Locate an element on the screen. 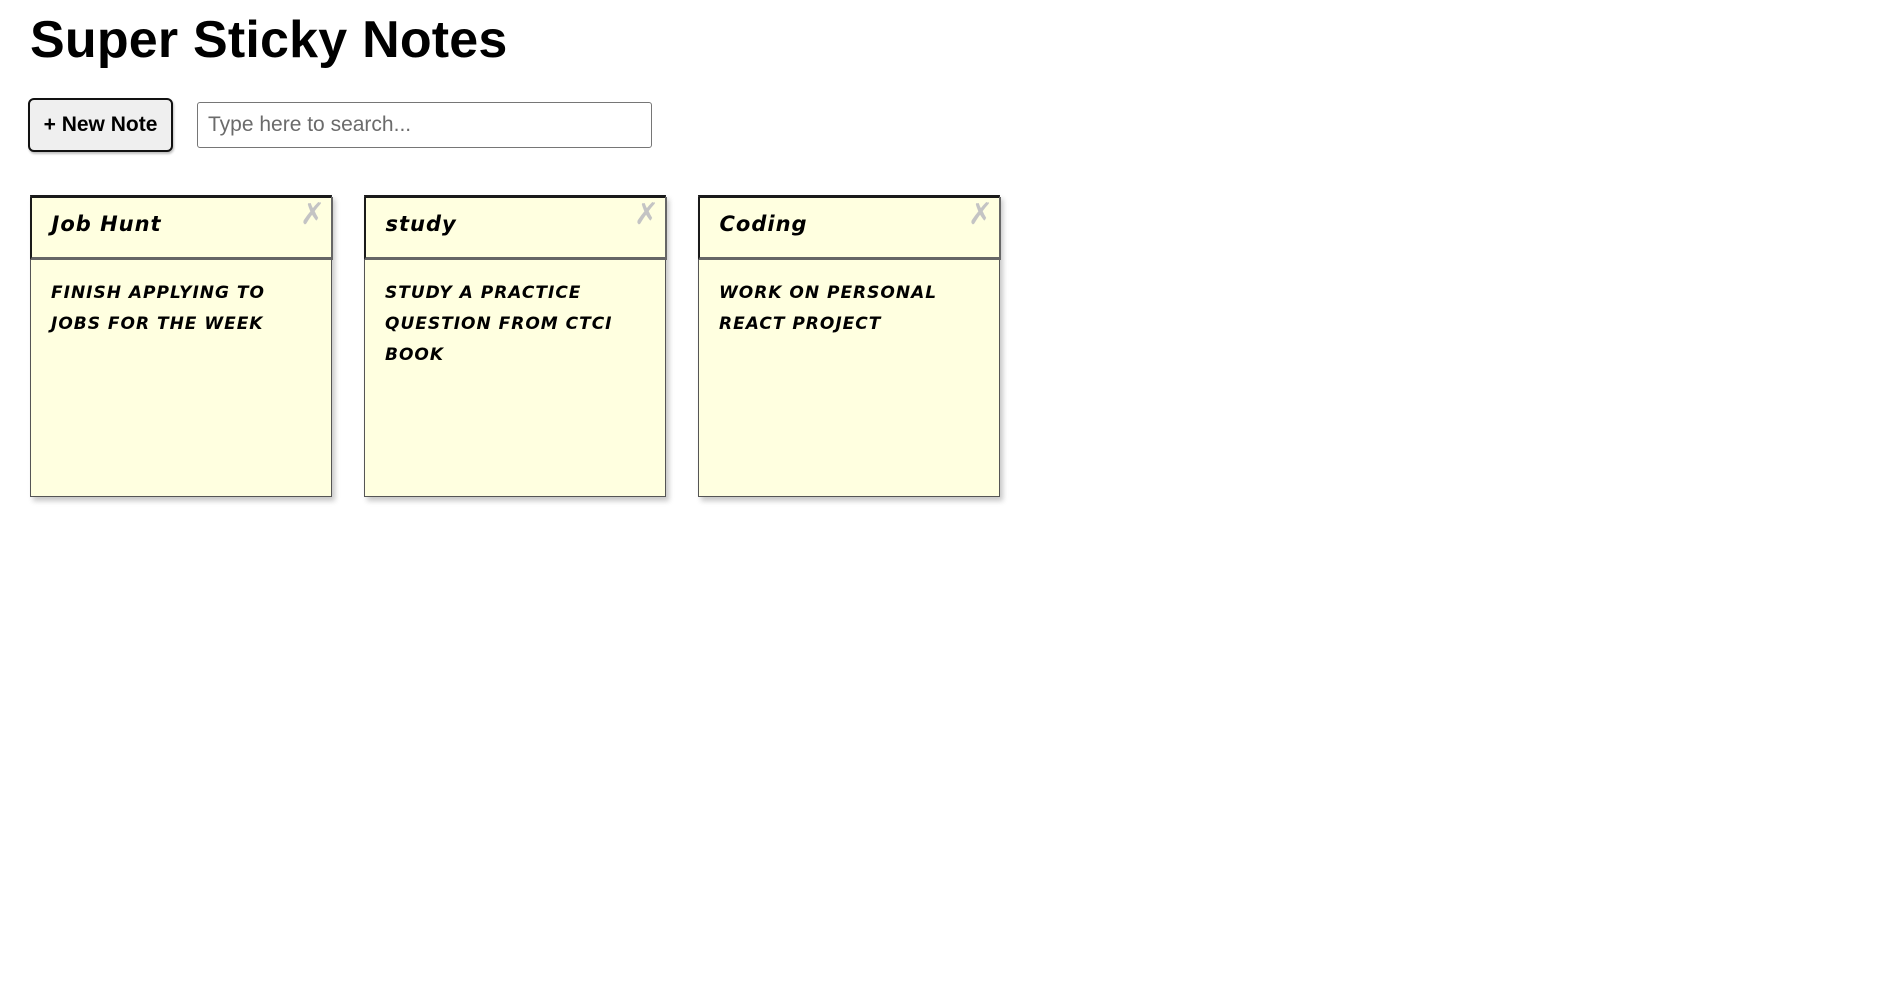 This screenshot has width=1900, height=989. new-note-button: + New Note is located at coordinates (100, 125).